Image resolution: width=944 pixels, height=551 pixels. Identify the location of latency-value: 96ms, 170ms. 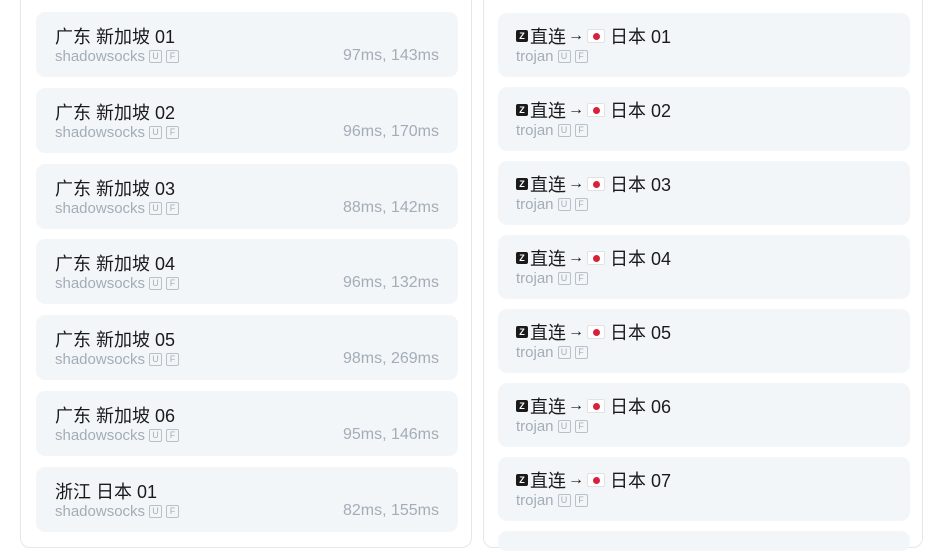
(390, 131).